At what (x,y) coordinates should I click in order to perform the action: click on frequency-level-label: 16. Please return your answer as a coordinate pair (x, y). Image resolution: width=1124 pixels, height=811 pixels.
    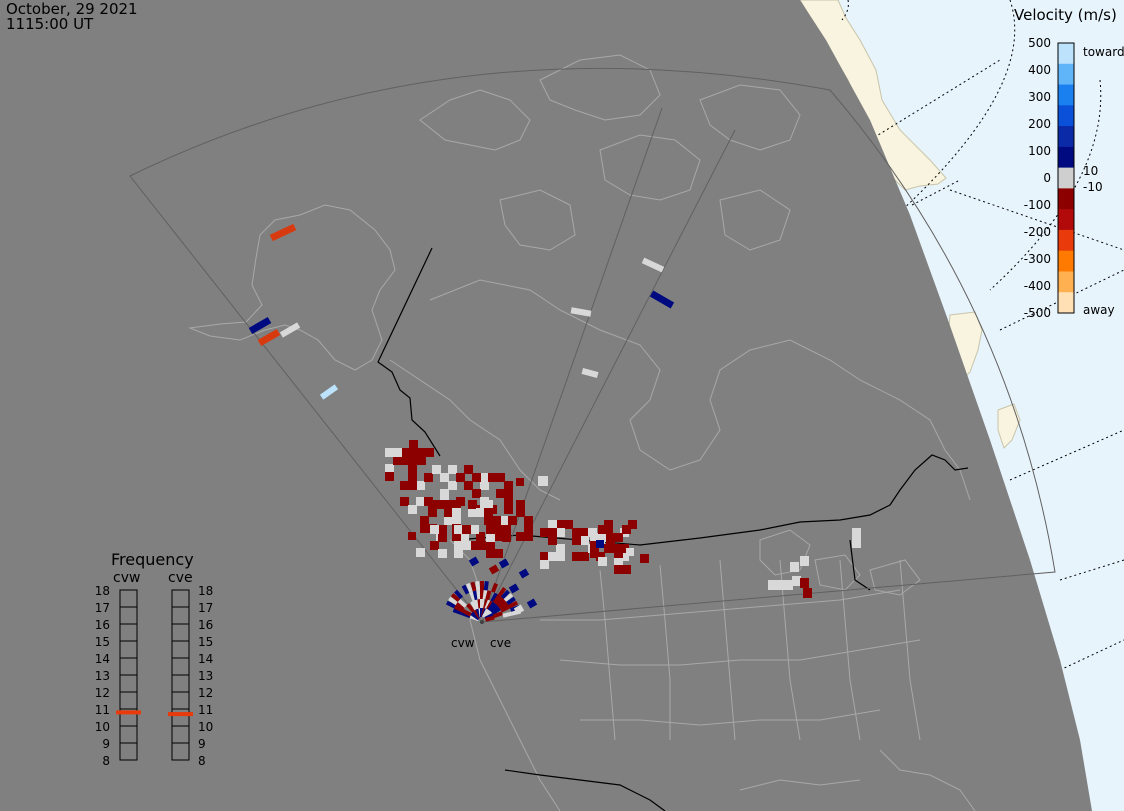
    Looking at the image, I should click on (102, 625).